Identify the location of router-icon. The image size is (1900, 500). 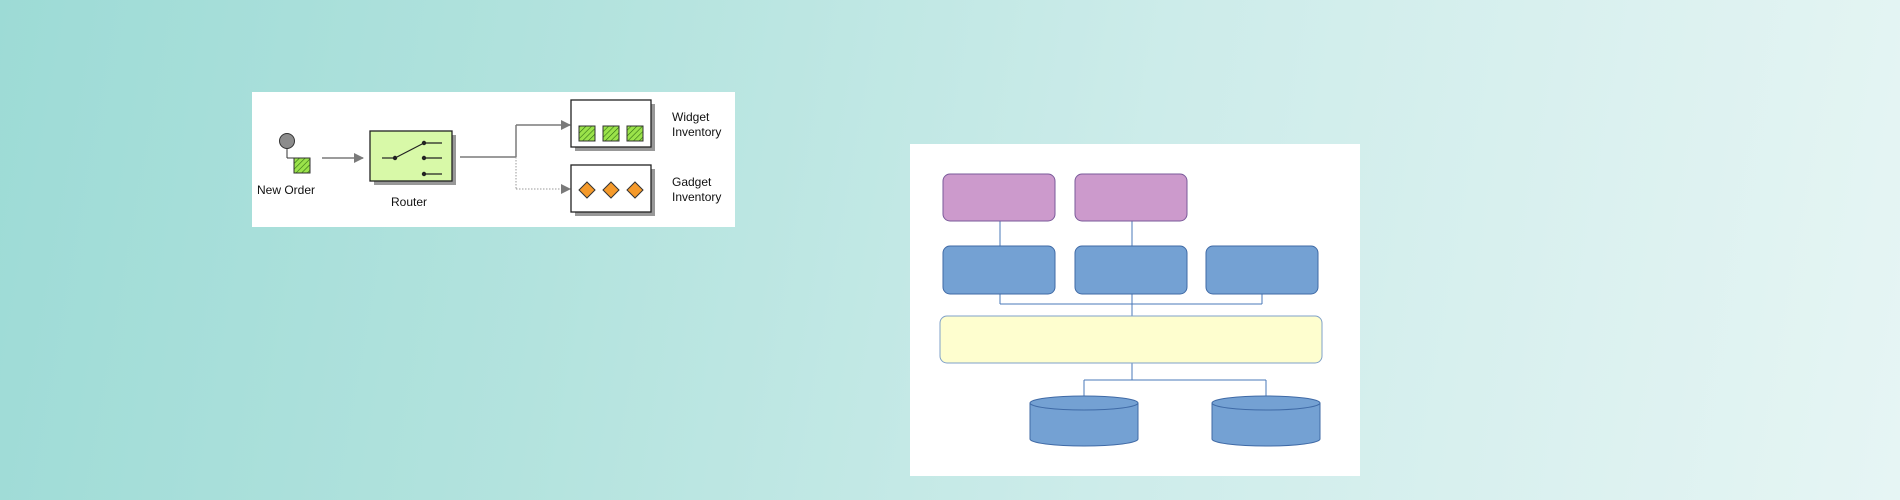
(412, 157).